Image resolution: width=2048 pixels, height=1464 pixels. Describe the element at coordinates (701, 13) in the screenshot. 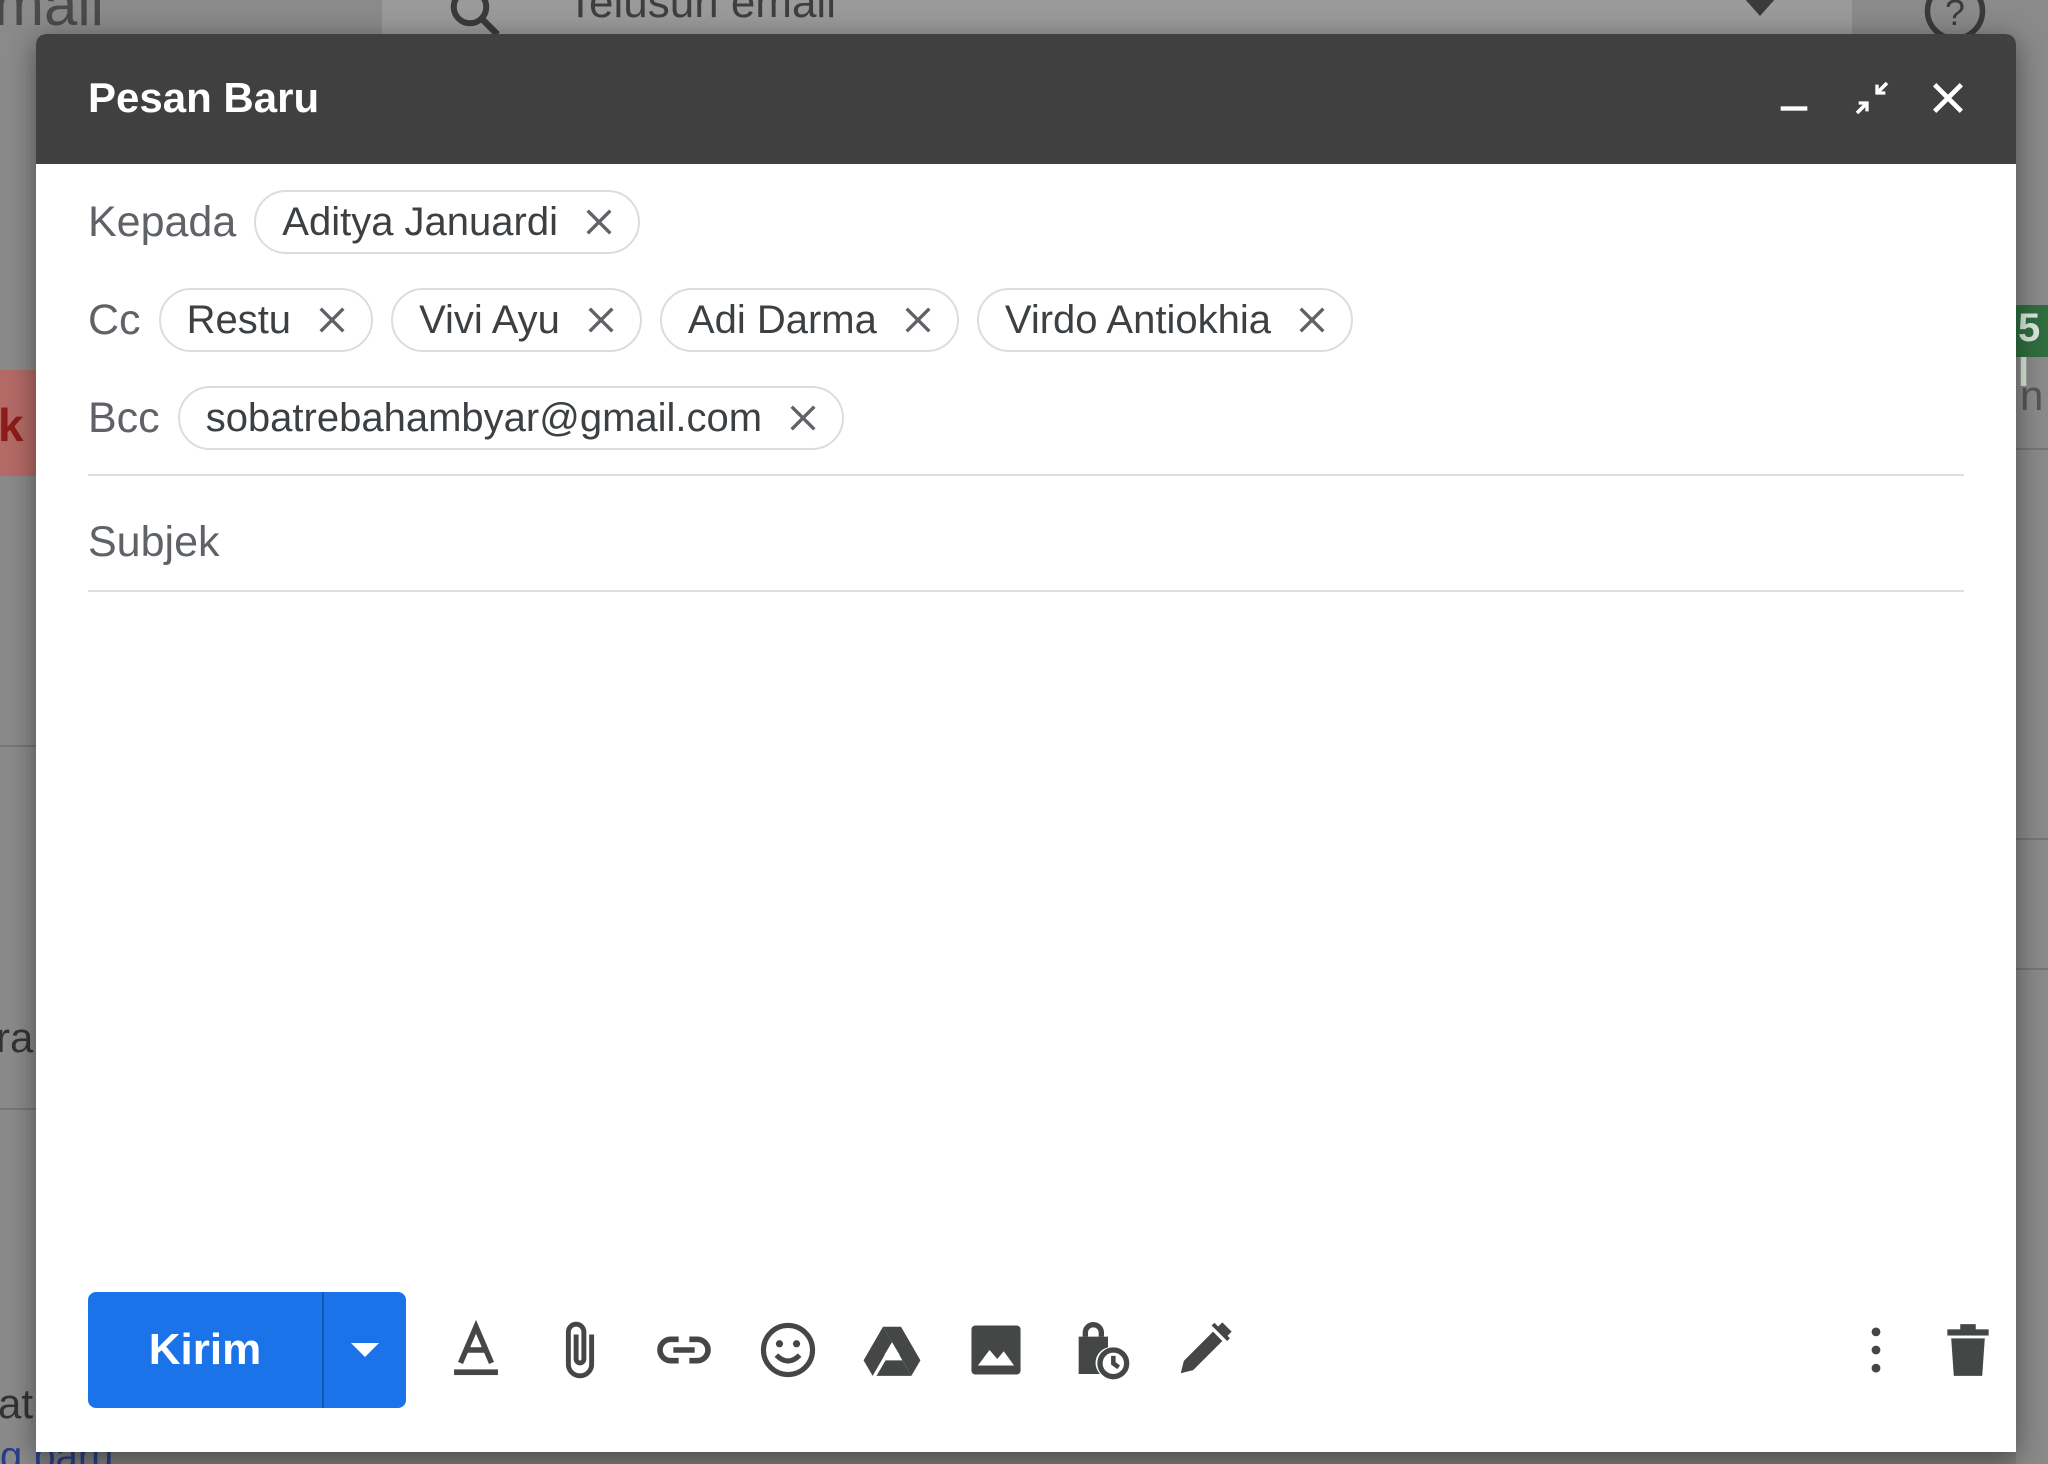

I see `search-placeholder: Telusuri email` at that location.